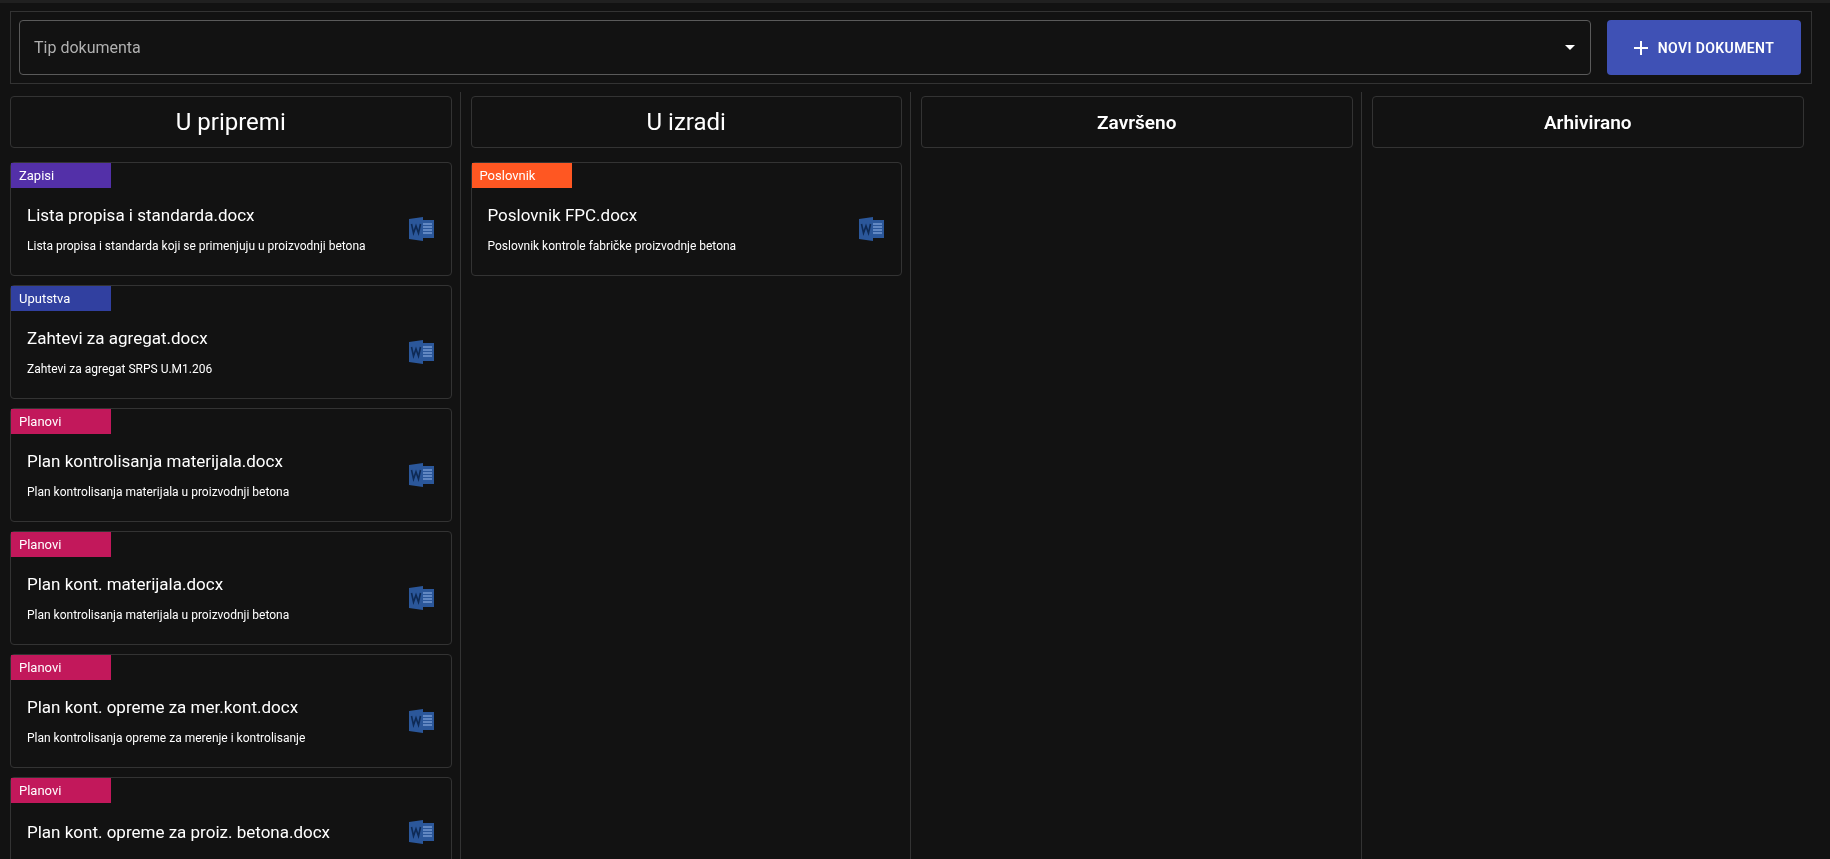  Describe the element at coordinates (231, 588) in the screenshot. I see `document-card: Planovi Plan kont. materijala.docx Plan kontrolisanja materijala u proizvodnji betona` at that location.